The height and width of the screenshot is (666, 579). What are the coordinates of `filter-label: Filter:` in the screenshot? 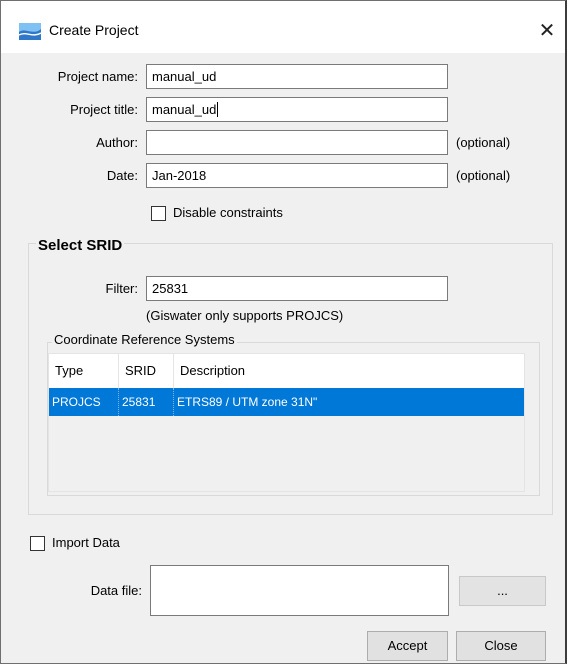 It's located at (122, 288).